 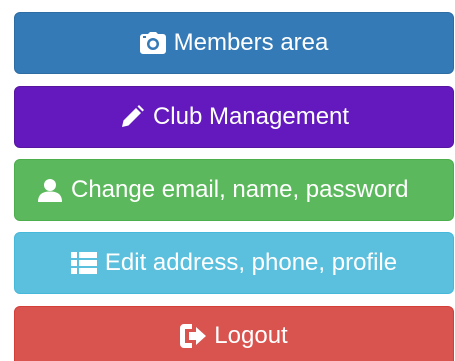 What do you see at coordinates (83, 263) in the screenshot?
I see `list-icon` at bounding box center [83, 263].